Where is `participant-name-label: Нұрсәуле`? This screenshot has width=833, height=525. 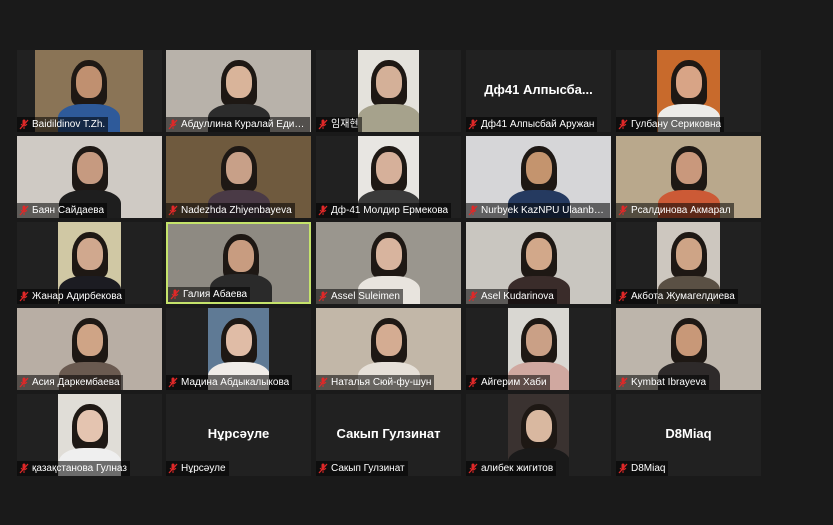 participant-name-label: Нұрсәуле is located at coordinates (197, 468).